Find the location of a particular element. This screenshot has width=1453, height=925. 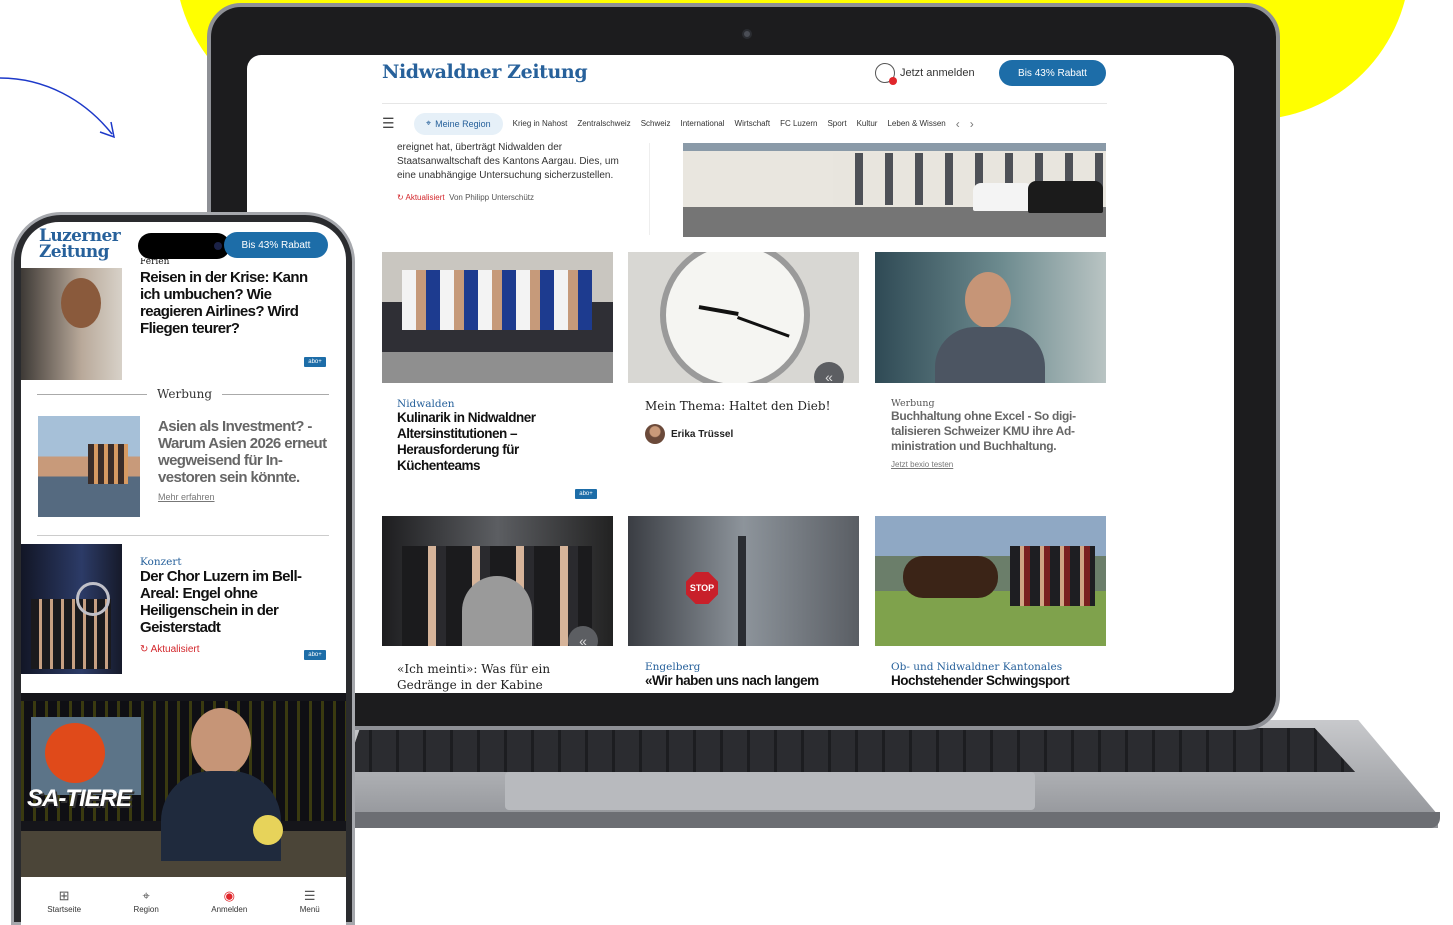

tile-headline: «Wir haben uns nach langem is located at coordinates (732, 680).